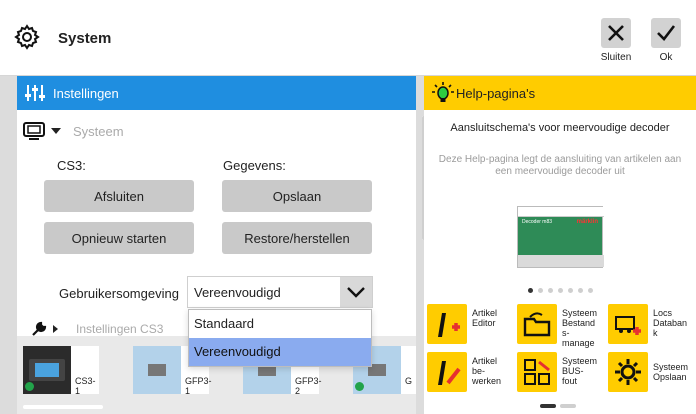  I want to click on file-manager-icon, so click(537, 324).